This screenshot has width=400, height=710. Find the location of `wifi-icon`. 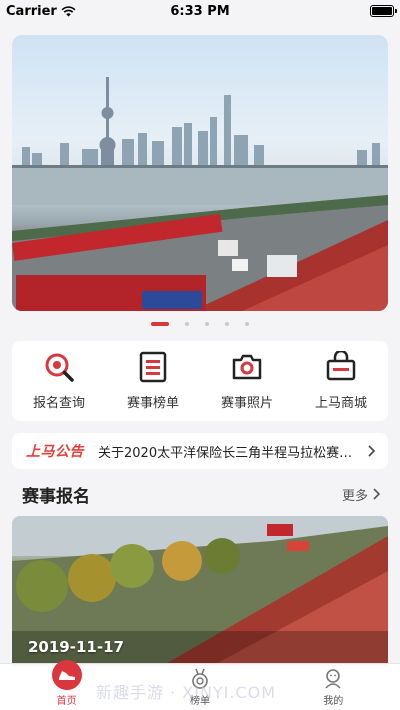

wifi-icon is located at coordinates (68, 10).